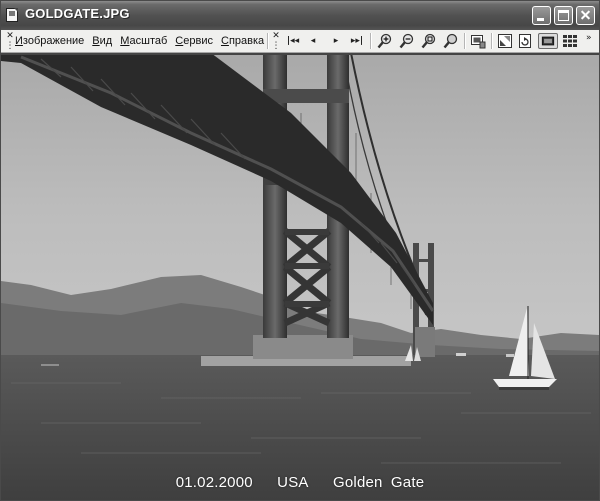 The height and width of the screenshot is (501, 600). Describe the element at coordinates (525, 41) in the screenshot. I see `rotate-icon` at that location.